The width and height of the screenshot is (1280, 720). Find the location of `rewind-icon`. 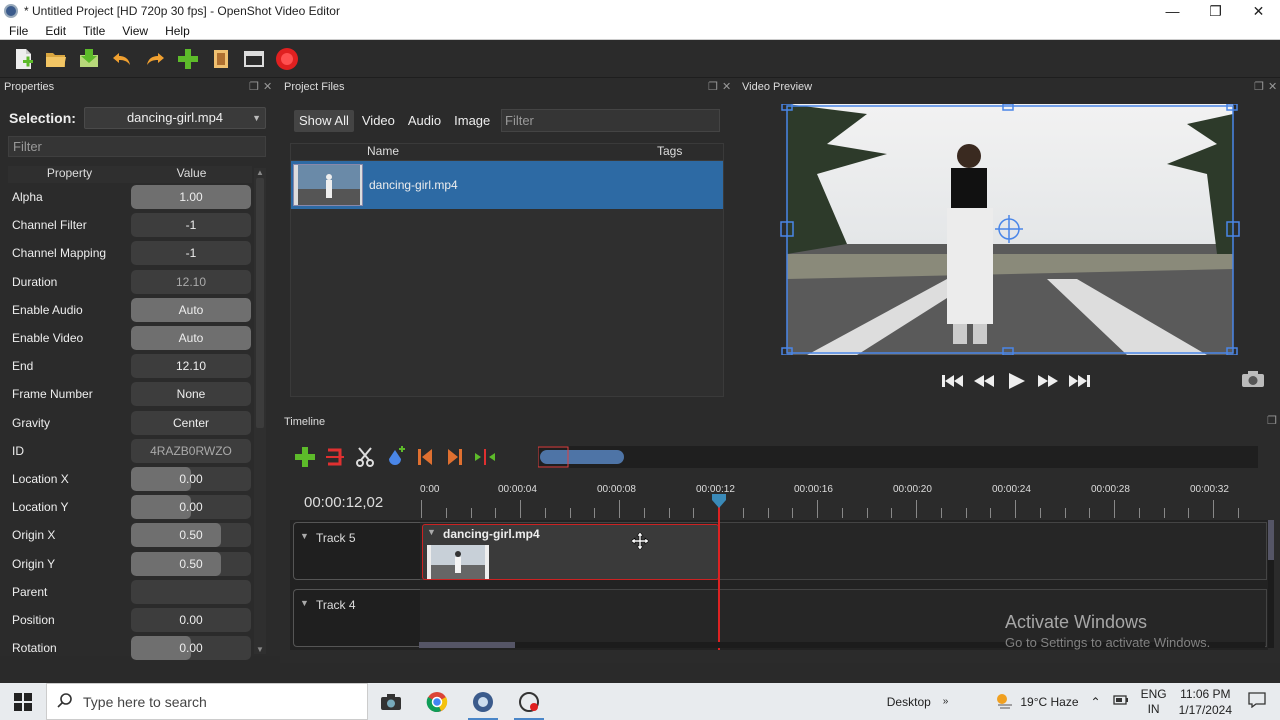

rewind-icon is located at coordinates (984, 381).